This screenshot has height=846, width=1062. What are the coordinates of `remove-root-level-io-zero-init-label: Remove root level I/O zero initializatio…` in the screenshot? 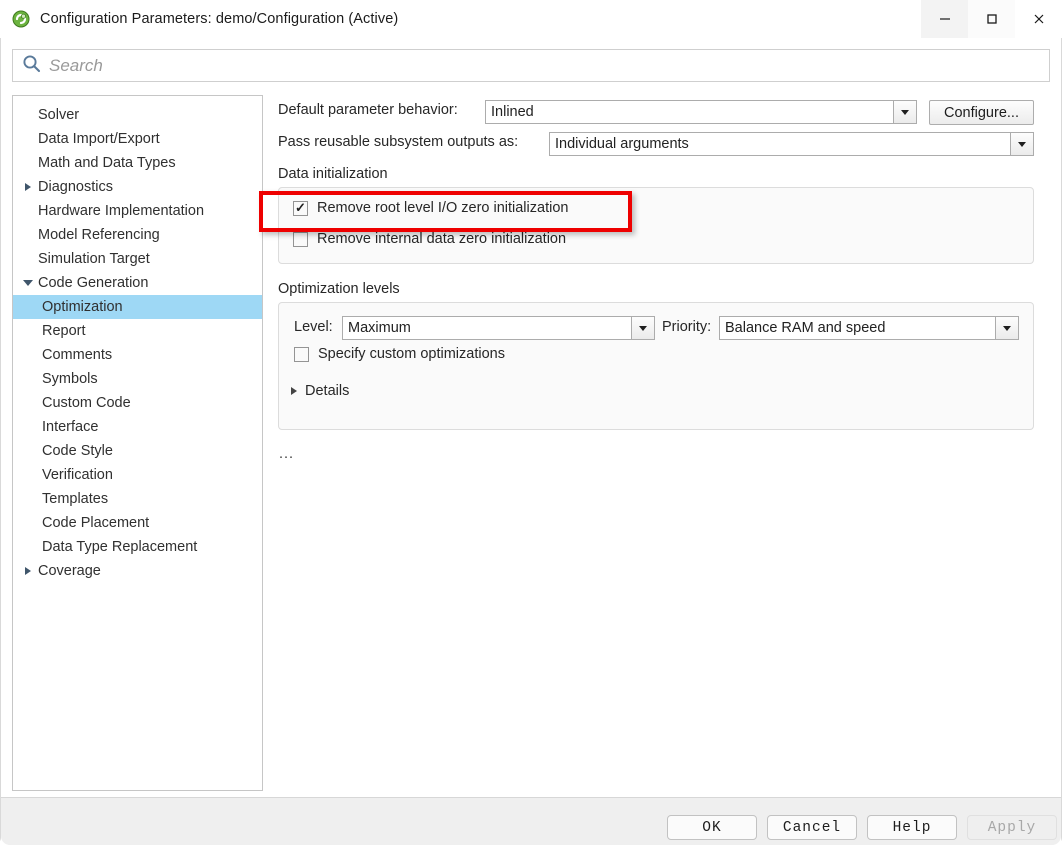 It's located at (443, 208).